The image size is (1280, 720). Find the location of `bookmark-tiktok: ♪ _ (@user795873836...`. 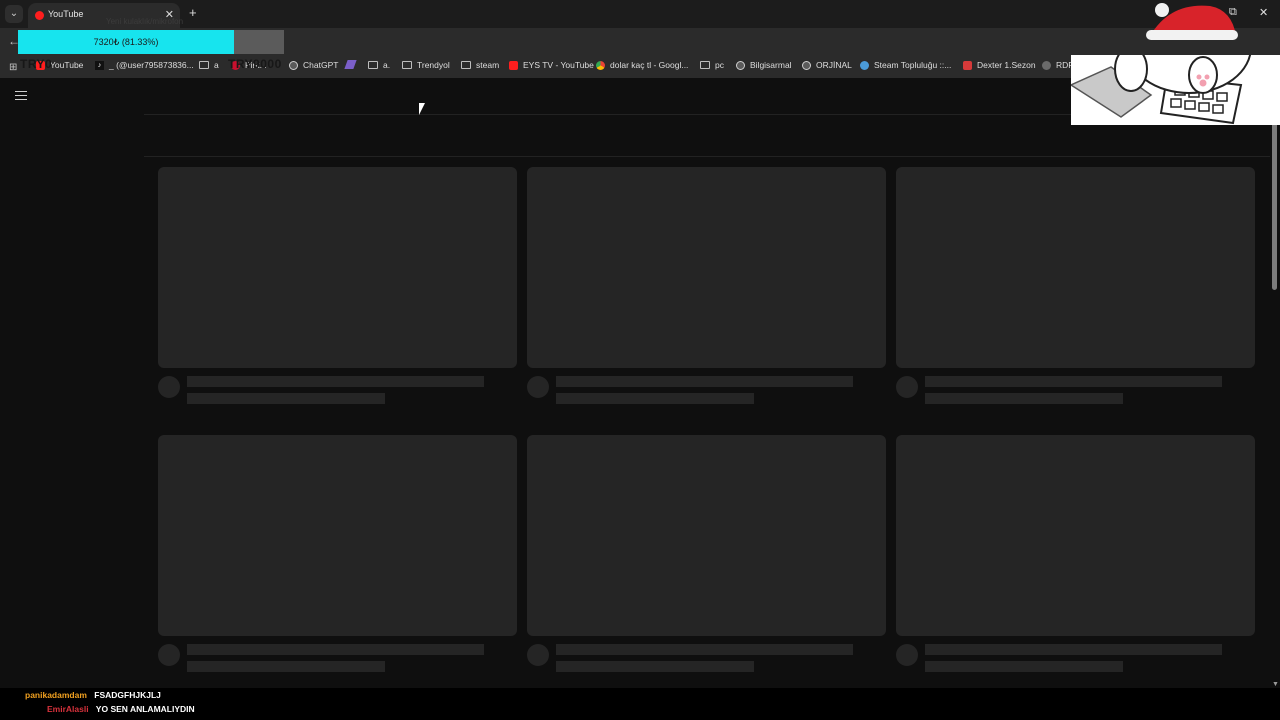

bookmark-tiktok: ♪ _ (@user795873836... is located at coordinates (144, 65).